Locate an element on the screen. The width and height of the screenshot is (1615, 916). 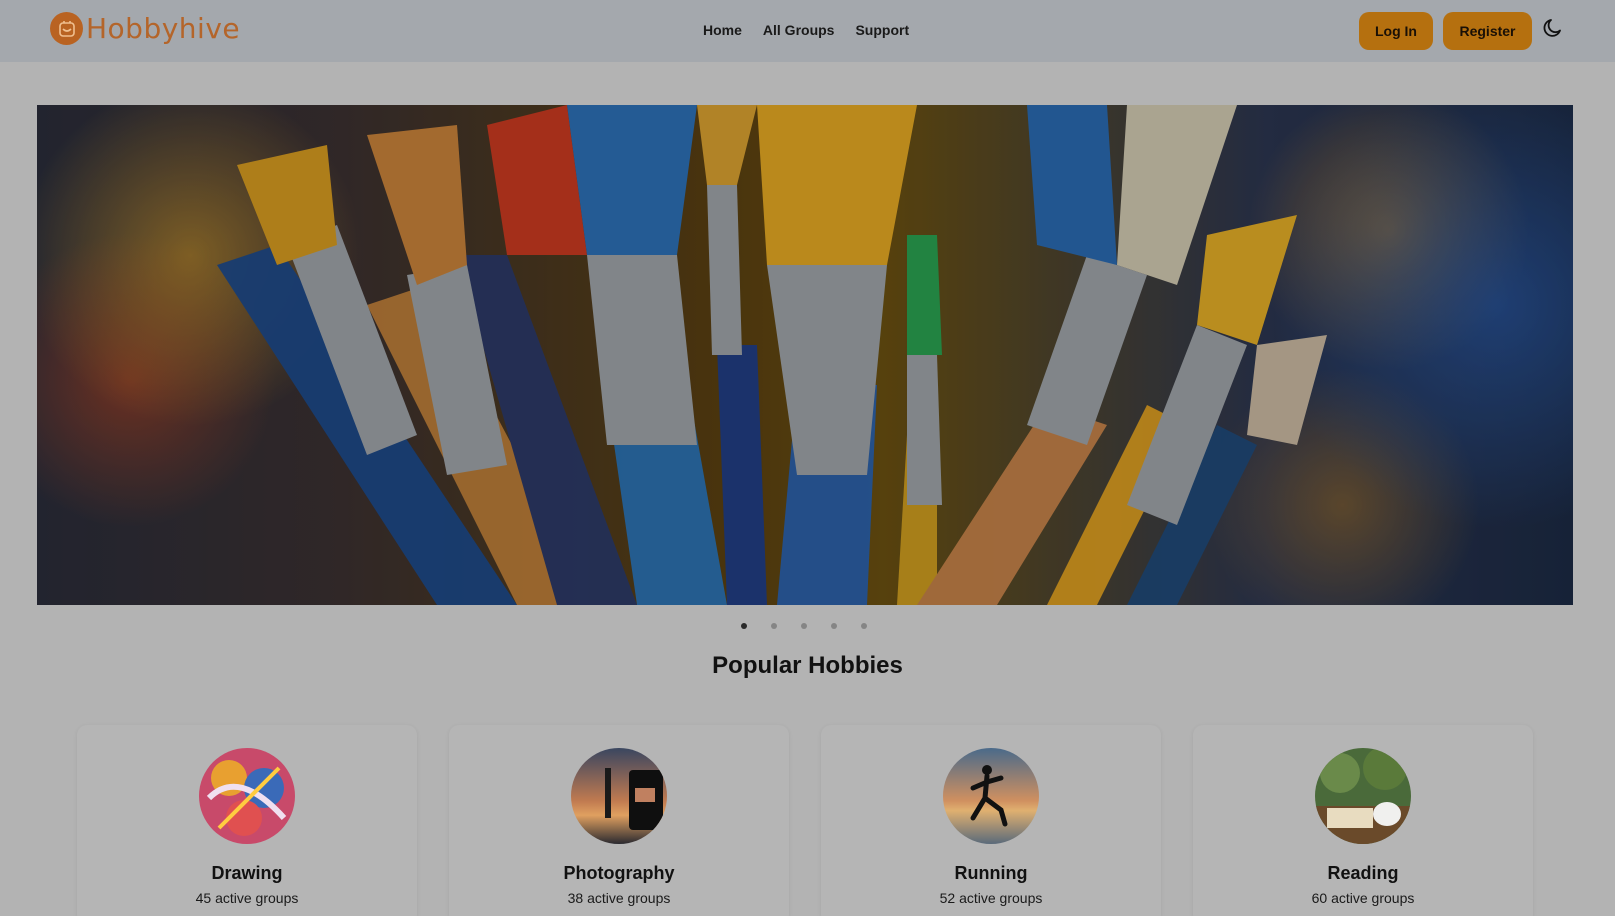
main-nav: Home All Groups Support is located at coordinates (806, 30).